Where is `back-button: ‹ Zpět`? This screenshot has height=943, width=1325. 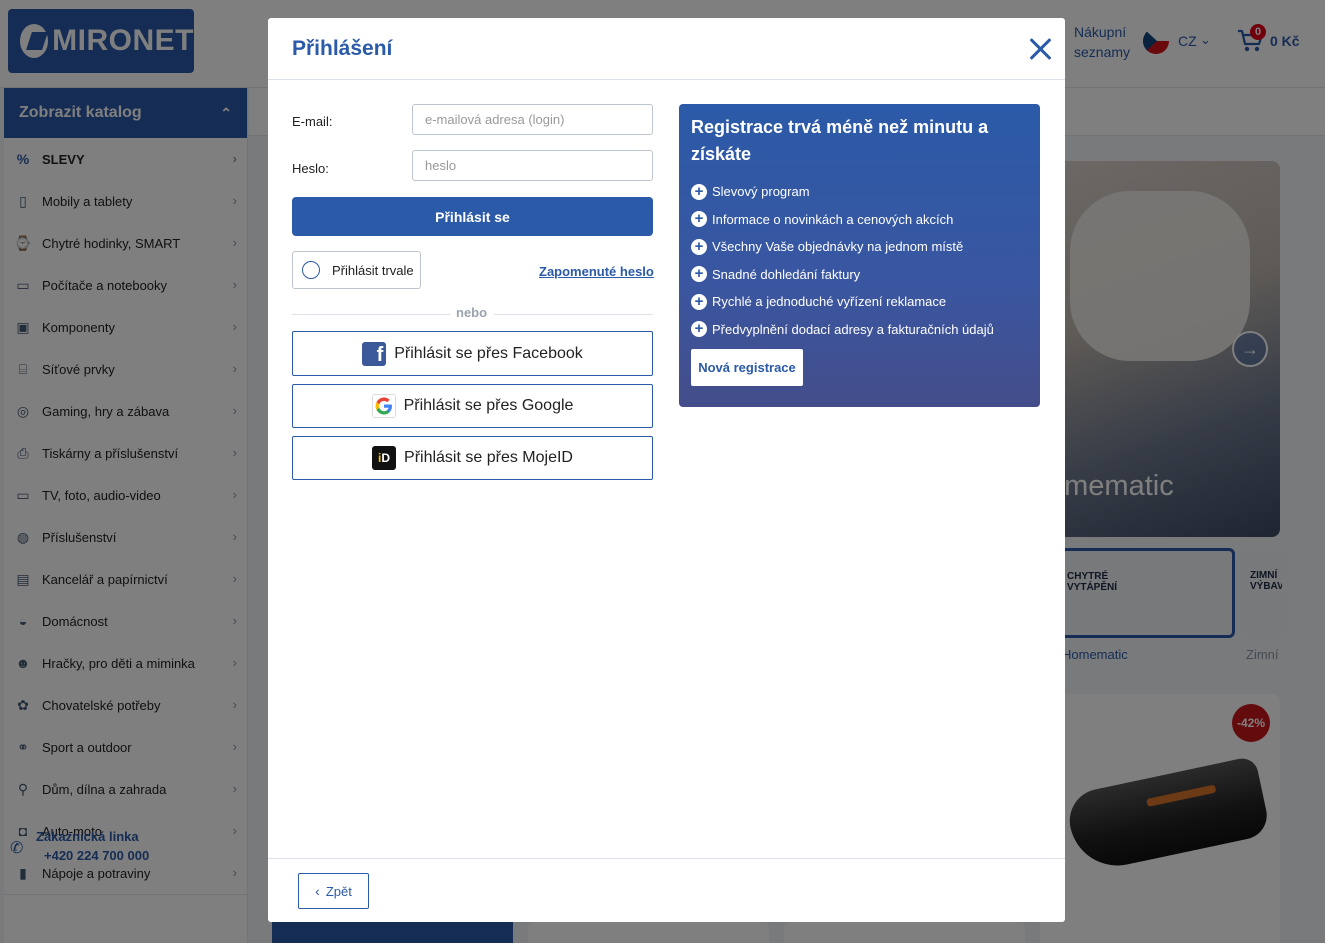 back-button: ‹ Zpět is located at coordinates (333, 891).